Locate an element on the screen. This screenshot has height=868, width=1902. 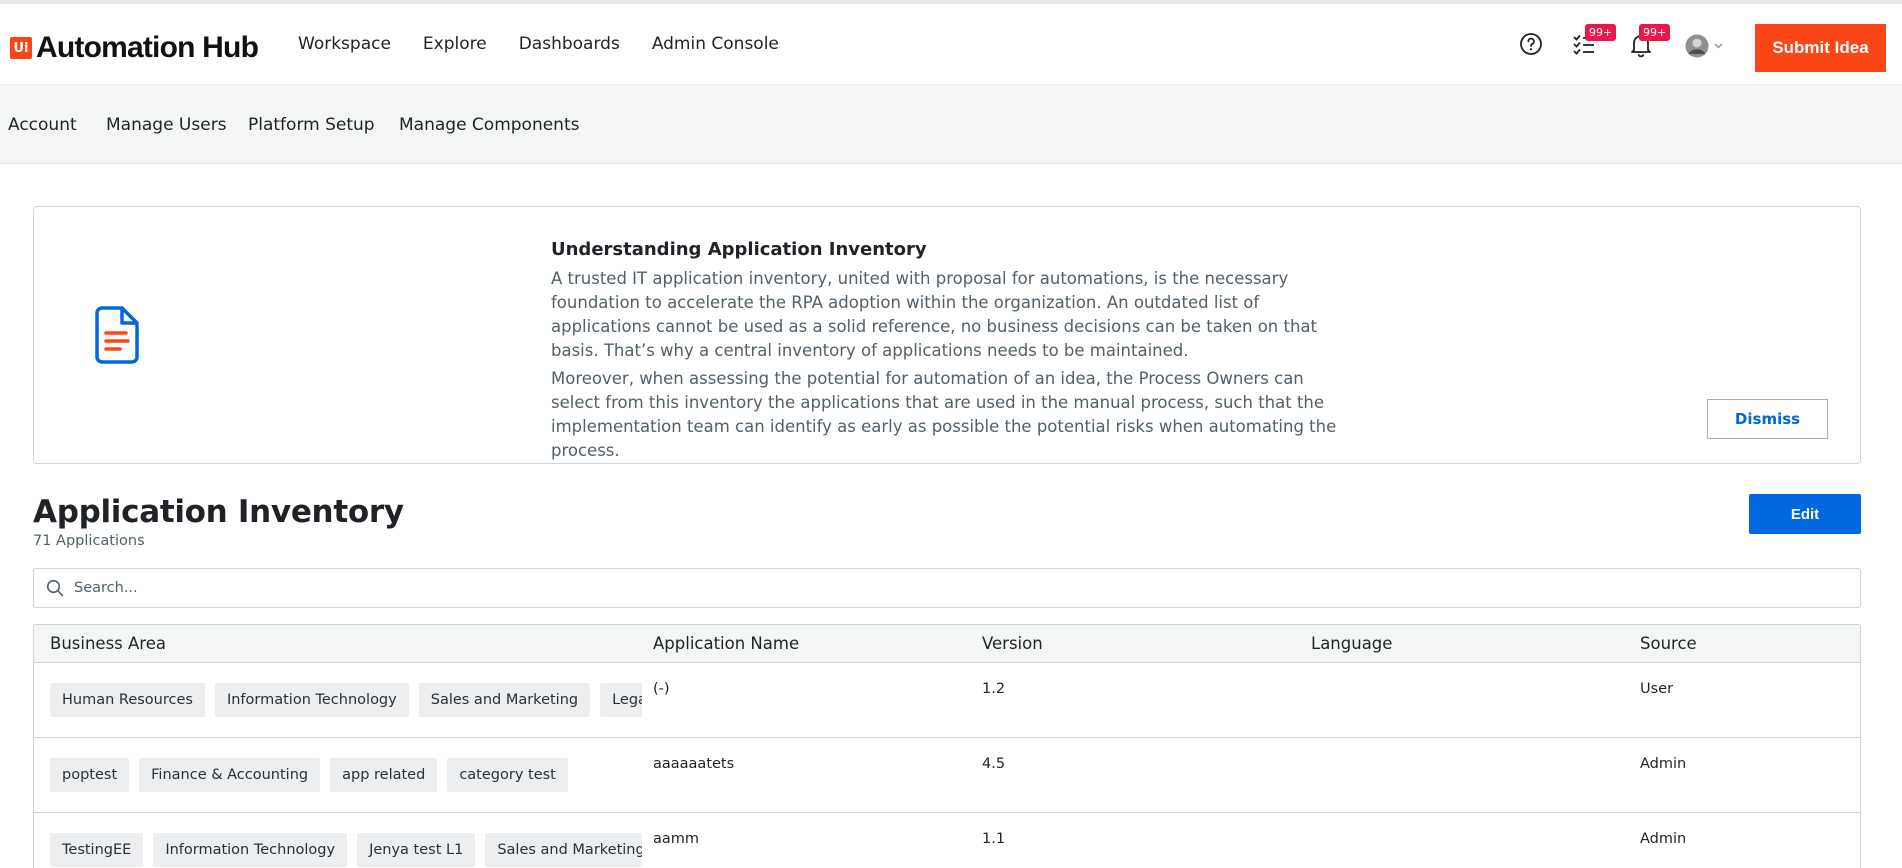
nav-explore: Explore is located at coordinates (455, 44).